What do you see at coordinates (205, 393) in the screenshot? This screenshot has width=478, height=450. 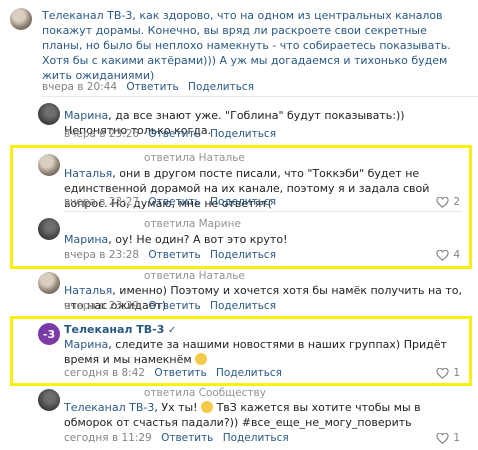 I see `replied-to-label: ответила Сообществу` at bounding box center [205, 393].